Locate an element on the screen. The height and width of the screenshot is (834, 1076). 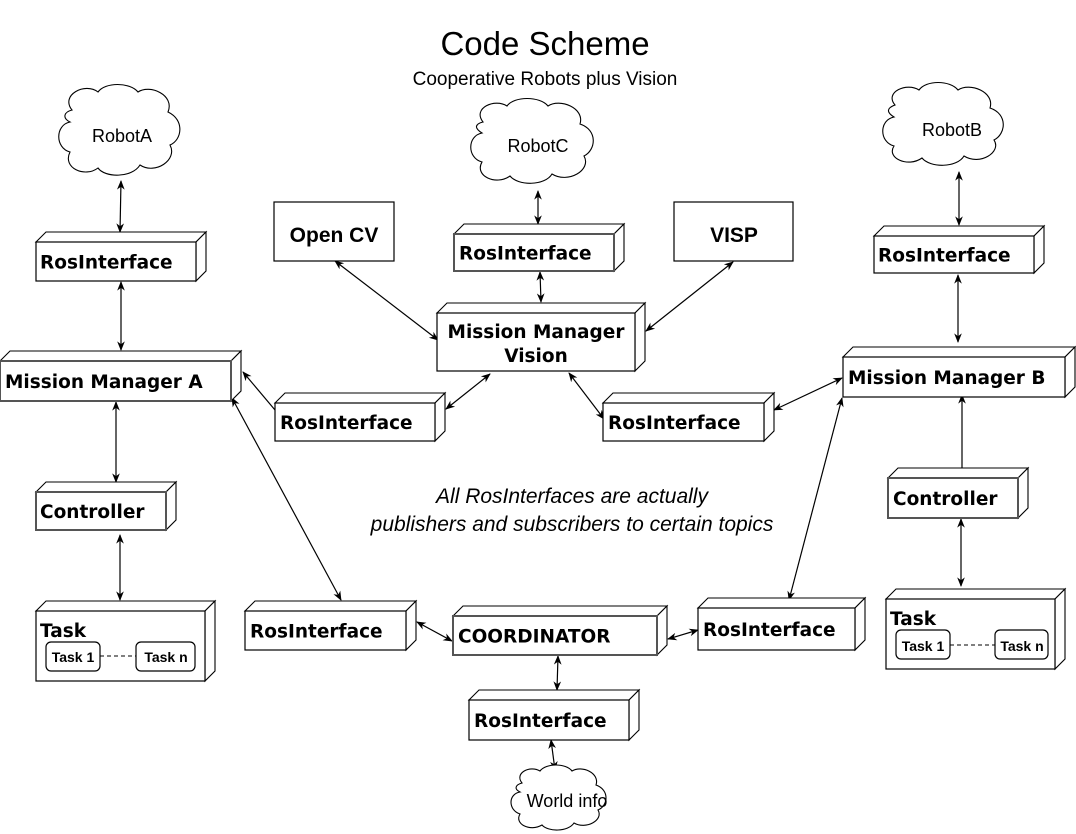
edge-coordinator-roscoordbottom is located at coordinates (557, 673).